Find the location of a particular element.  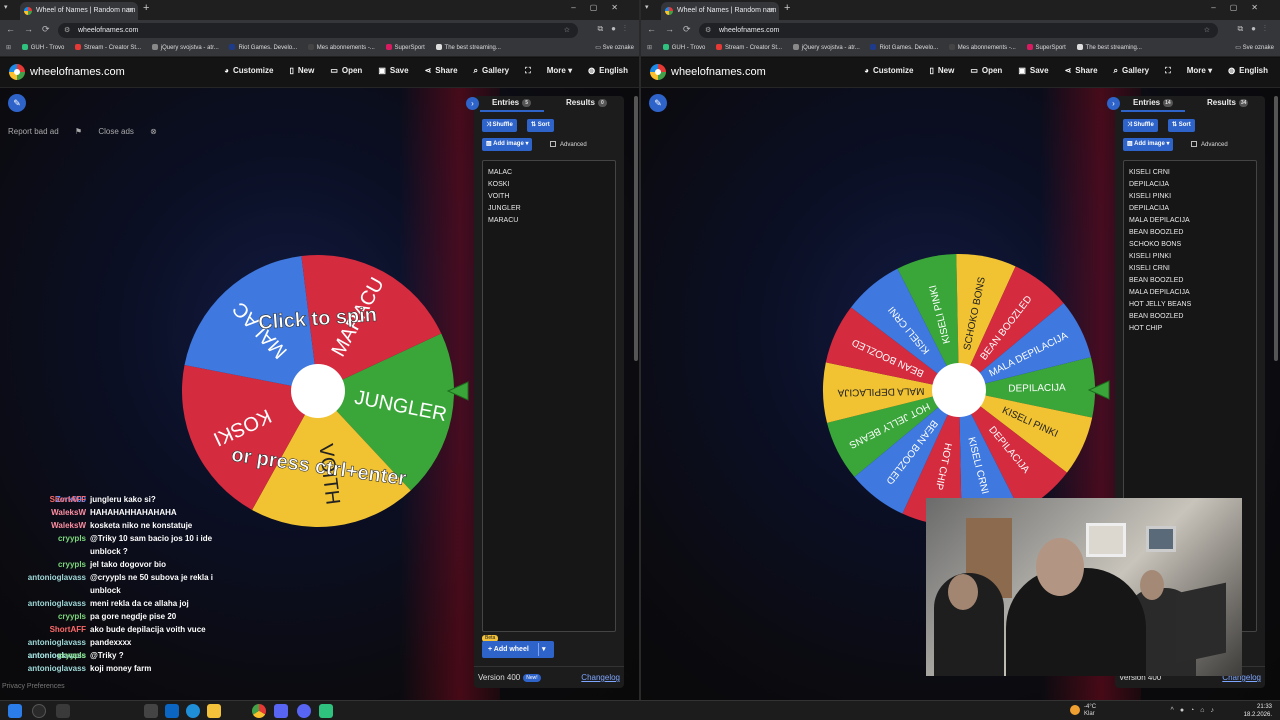

chrome-icon is located at coordinates (259, 711).